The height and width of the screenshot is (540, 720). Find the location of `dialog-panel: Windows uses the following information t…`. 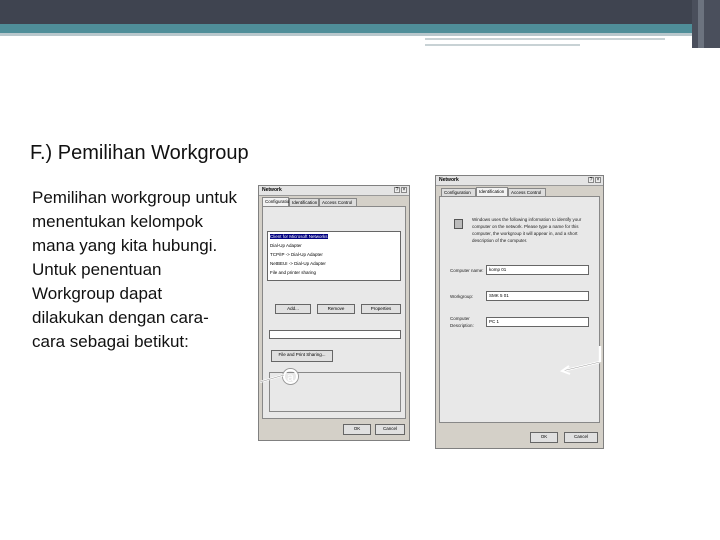

dialog-panel: Windows uses the following information t… is located at coordinates (519, 309).